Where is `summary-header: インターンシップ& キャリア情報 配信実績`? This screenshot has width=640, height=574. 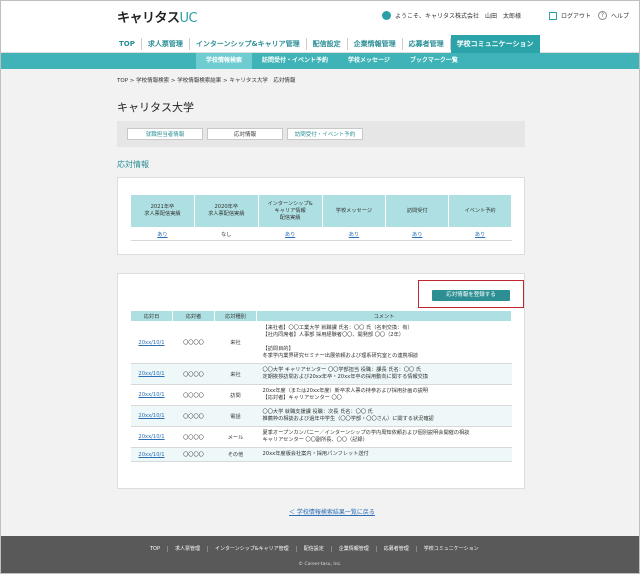
summary-header: インターンシップ& キャリア情報 配信実績 is located at coordinates (290, 211).